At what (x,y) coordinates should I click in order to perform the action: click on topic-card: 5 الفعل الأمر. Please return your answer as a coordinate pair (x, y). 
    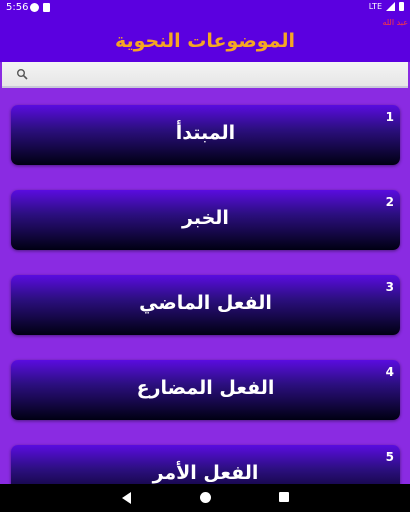
    Looking at the image, I should click on (205, 464).